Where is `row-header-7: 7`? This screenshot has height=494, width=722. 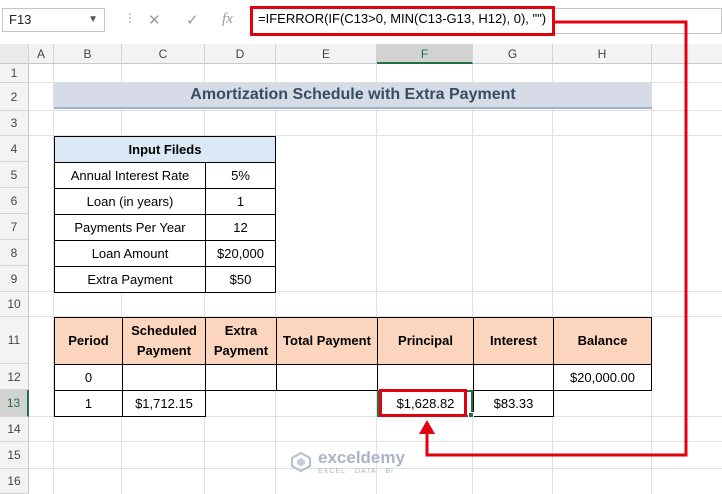 row-header-7: 7 is located at coordinates (14, 227).